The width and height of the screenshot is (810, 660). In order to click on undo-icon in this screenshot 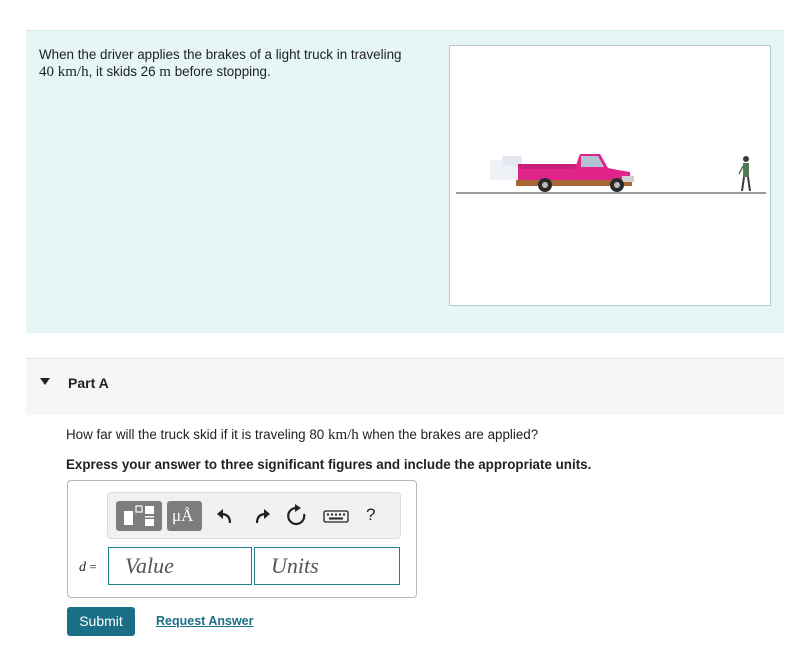, I will do `click(225, 516)`.